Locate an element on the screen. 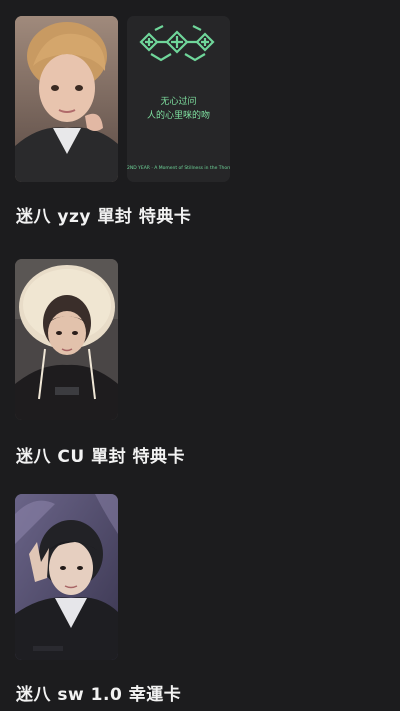  section-title-1: 迷八 yzy 單封 特典卡 is located at coordinates (104, 217).